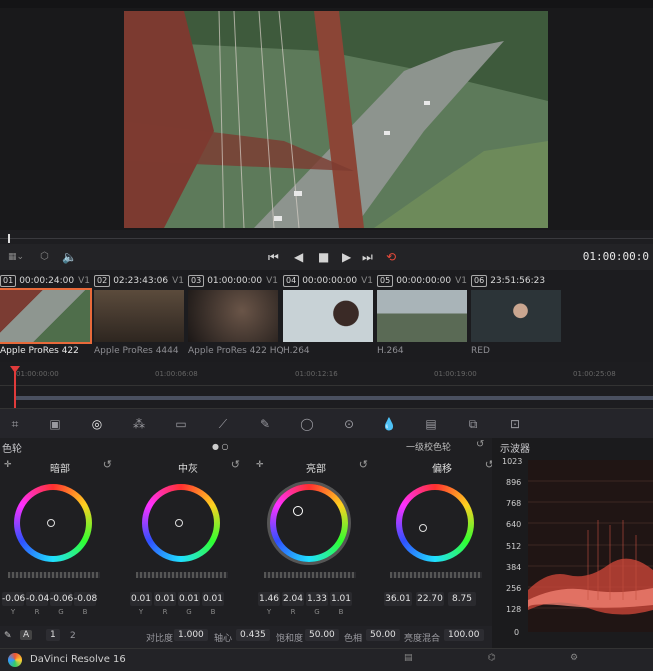 This screenshot has width=653, height=671. I want to click on stop-icon: ■, so click(323, 257).